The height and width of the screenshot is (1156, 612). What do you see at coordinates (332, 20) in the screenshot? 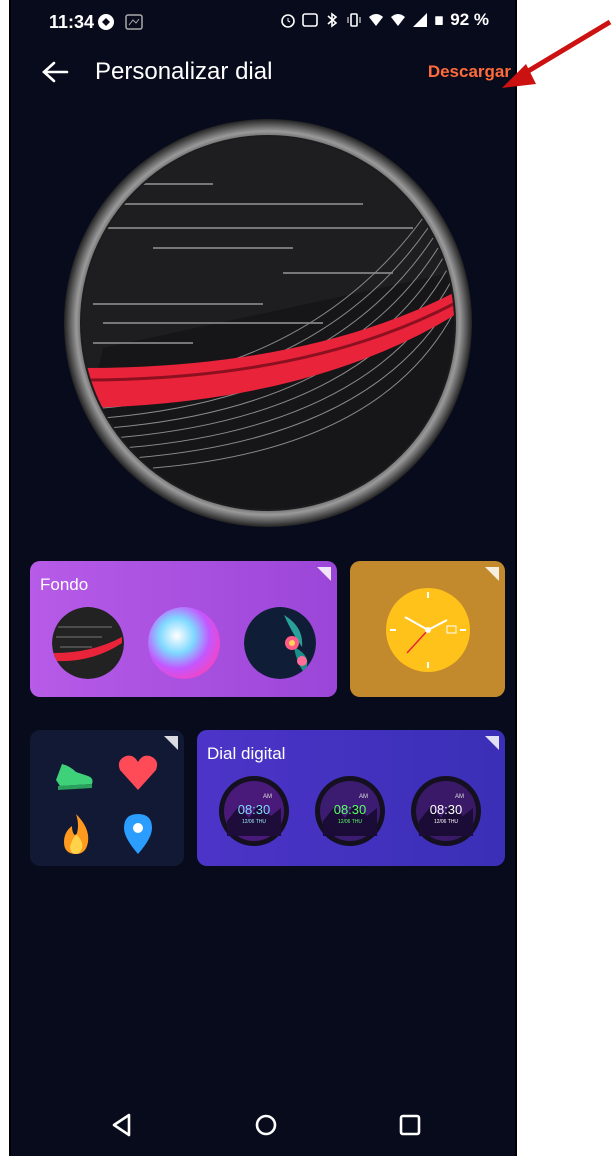
I see `bluetooth-icon` at bounding box center [332, 20].